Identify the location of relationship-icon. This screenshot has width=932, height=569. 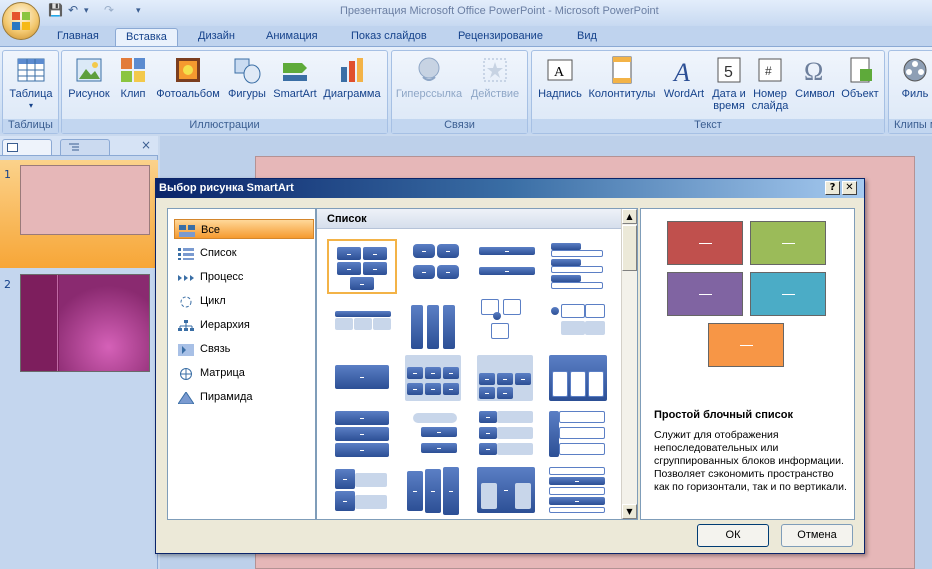
(186, 349).